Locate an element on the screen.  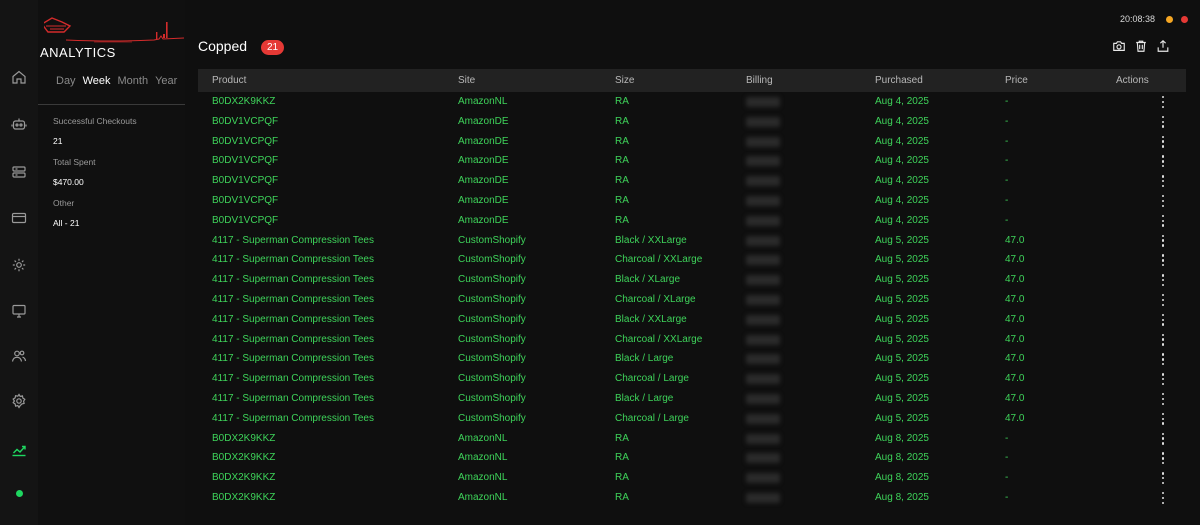
panel-divider is located at coordinates (111, 104).